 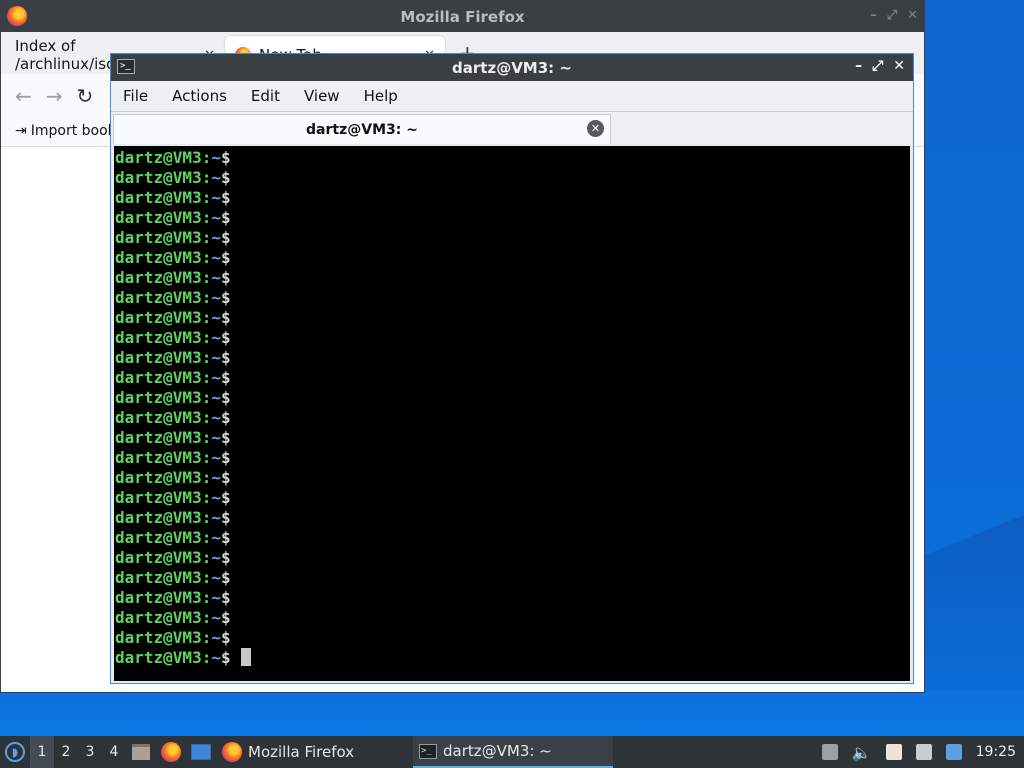 I want to click on terminal-icon: >_, so click(x=126, y=66).